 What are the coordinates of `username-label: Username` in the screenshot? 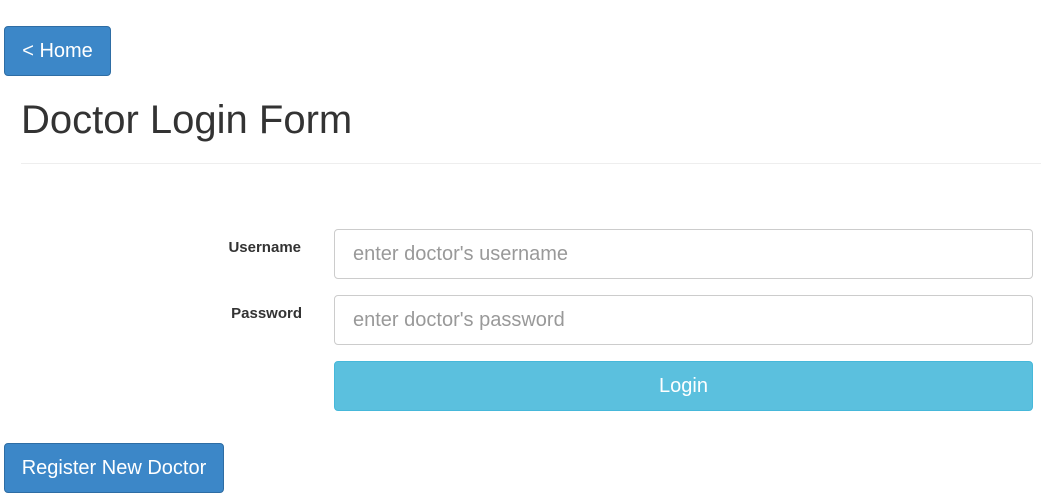 It's located at (264, 247).